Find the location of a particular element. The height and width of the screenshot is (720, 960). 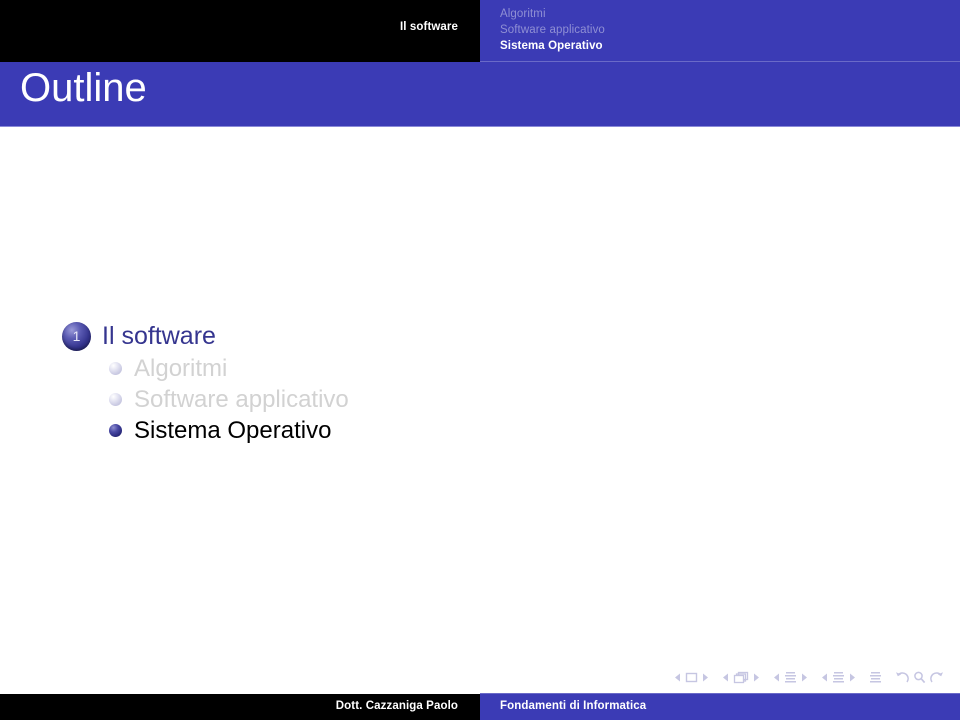

subsection-icon is located at coordinates (790, 677).